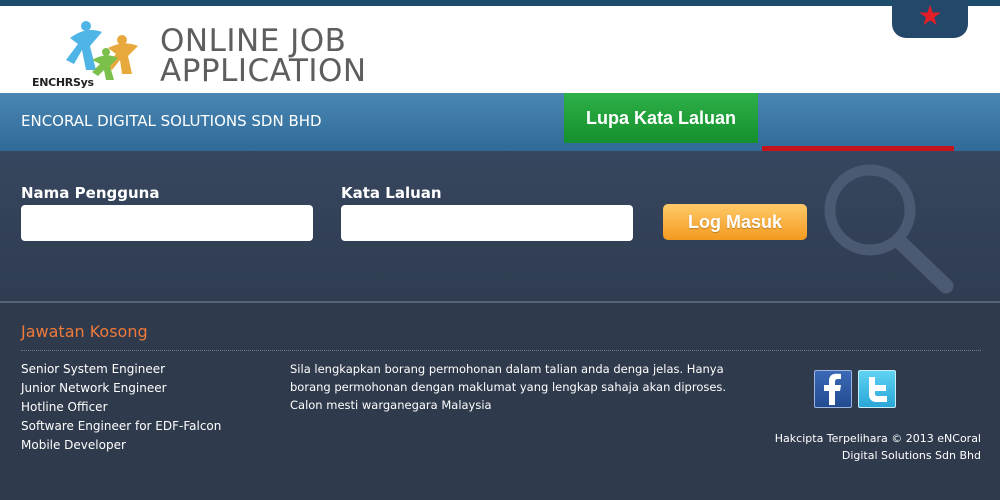 The image size is (1000, 500). What do you see at coordinates (63, 82) in the screenshot?
I see `logo-text: ENCHRSys` at bounding box center [63, 82].